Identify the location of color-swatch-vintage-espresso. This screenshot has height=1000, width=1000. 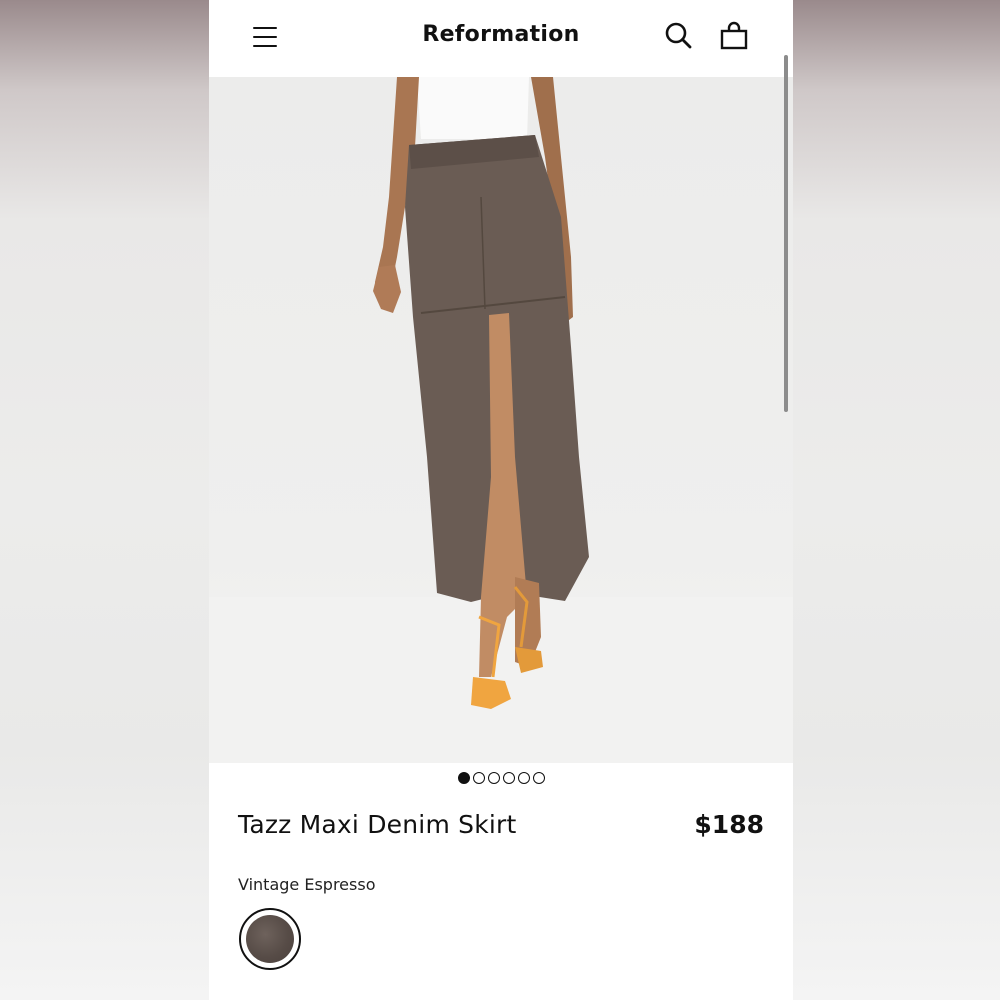
(270, 939).